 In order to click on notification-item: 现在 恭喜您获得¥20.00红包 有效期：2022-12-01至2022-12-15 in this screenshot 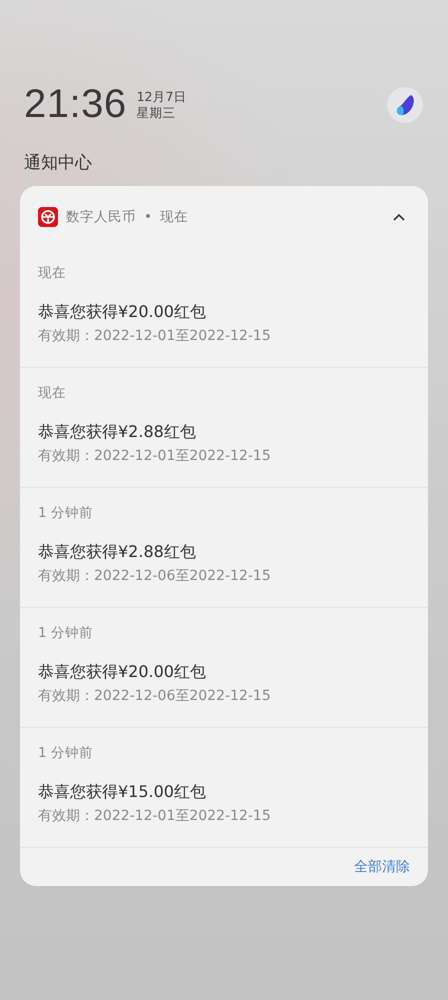, I will do `click(224, 308)`.